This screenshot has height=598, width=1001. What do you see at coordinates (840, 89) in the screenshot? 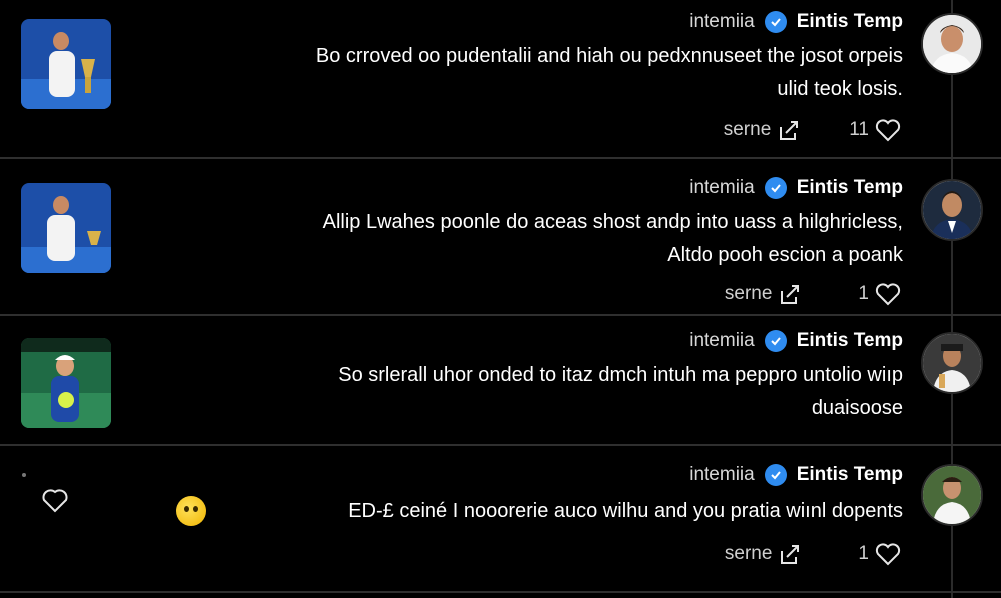
I see `comment-text-line: ulid teok losis.` at bounding box center [840, 89].